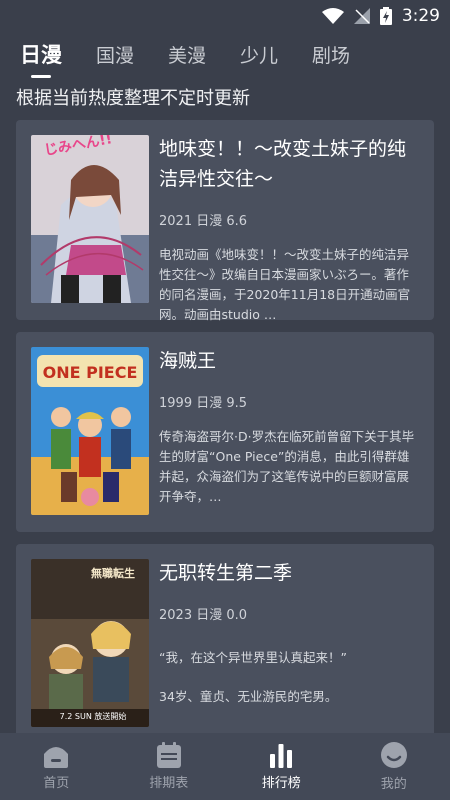 This screenshot has width=450, height=800. I want to click on anime-meta: 2023 日漫 0.0, so click(203, 615).